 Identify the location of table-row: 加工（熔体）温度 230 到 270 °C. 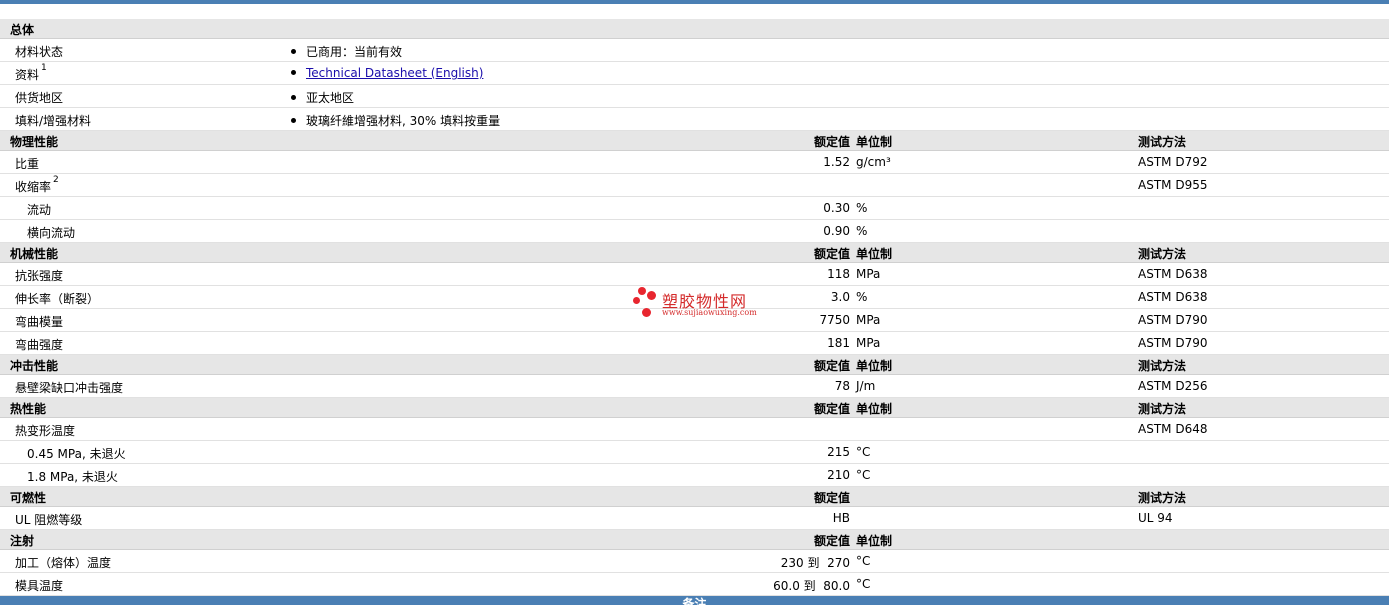
(694, 561).